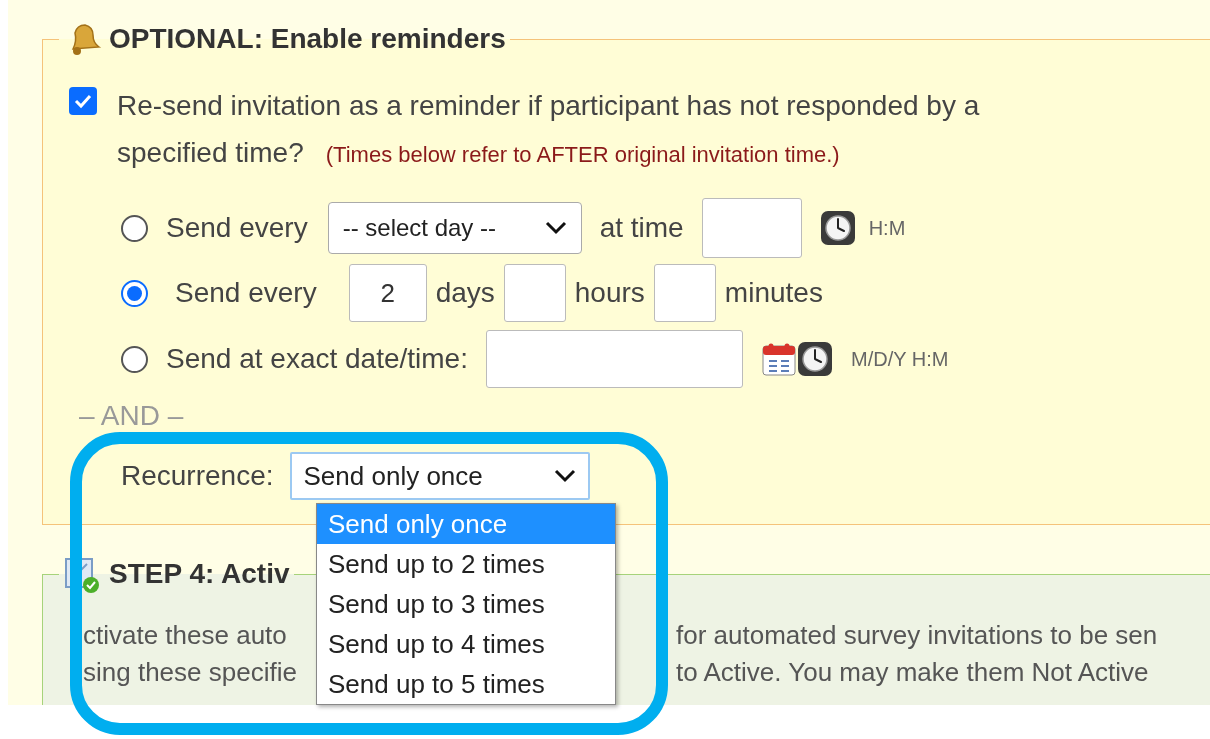 Image resolution: width=1210 pixels, height=739 pixels. I want to click on description-text: to Active. You may make them Not Active, so click(912, 672).